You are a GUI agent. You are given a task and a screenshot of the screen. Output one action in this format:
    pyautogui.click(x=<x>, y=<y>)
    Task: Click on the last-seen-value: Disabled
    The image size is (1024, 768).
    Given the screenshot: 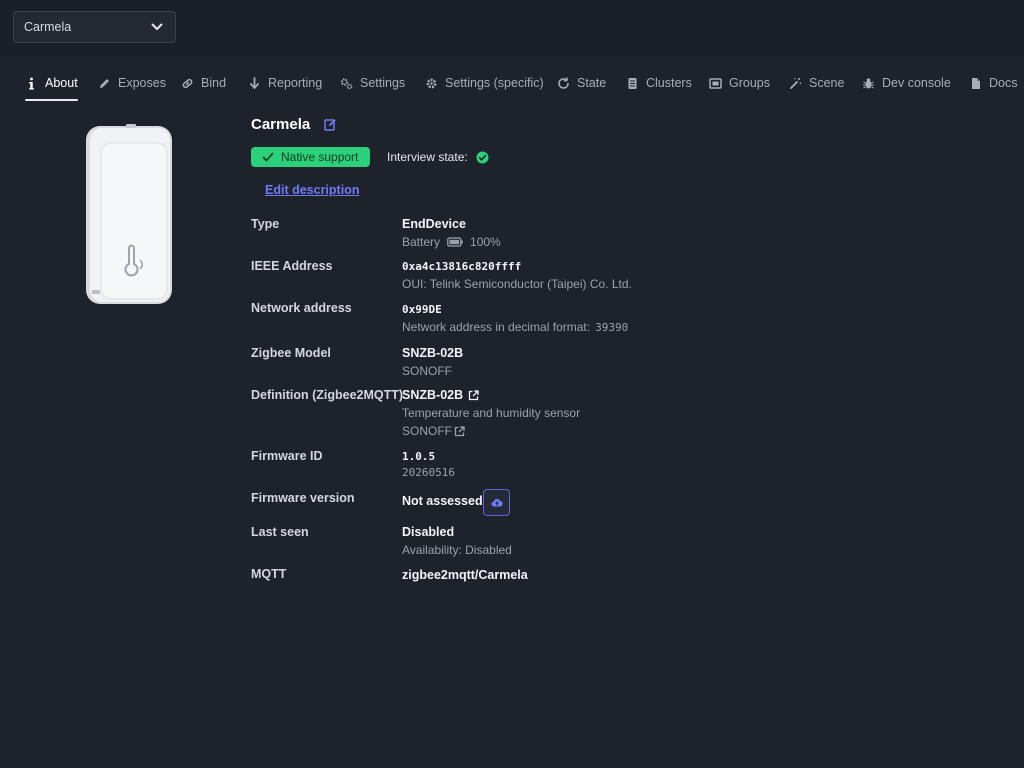 What is the action you would take?
    pyautogui.click(x=428, y=532)
    